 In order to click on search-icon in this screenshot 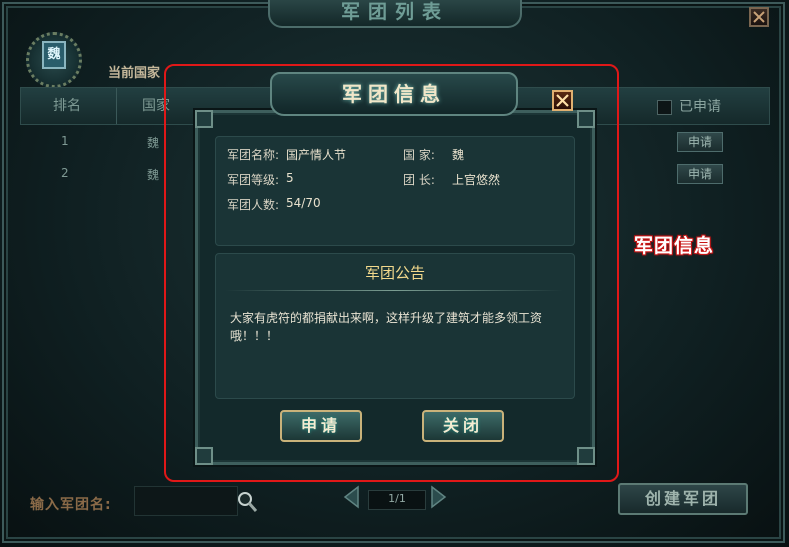, I will do `click(247, 502)`.